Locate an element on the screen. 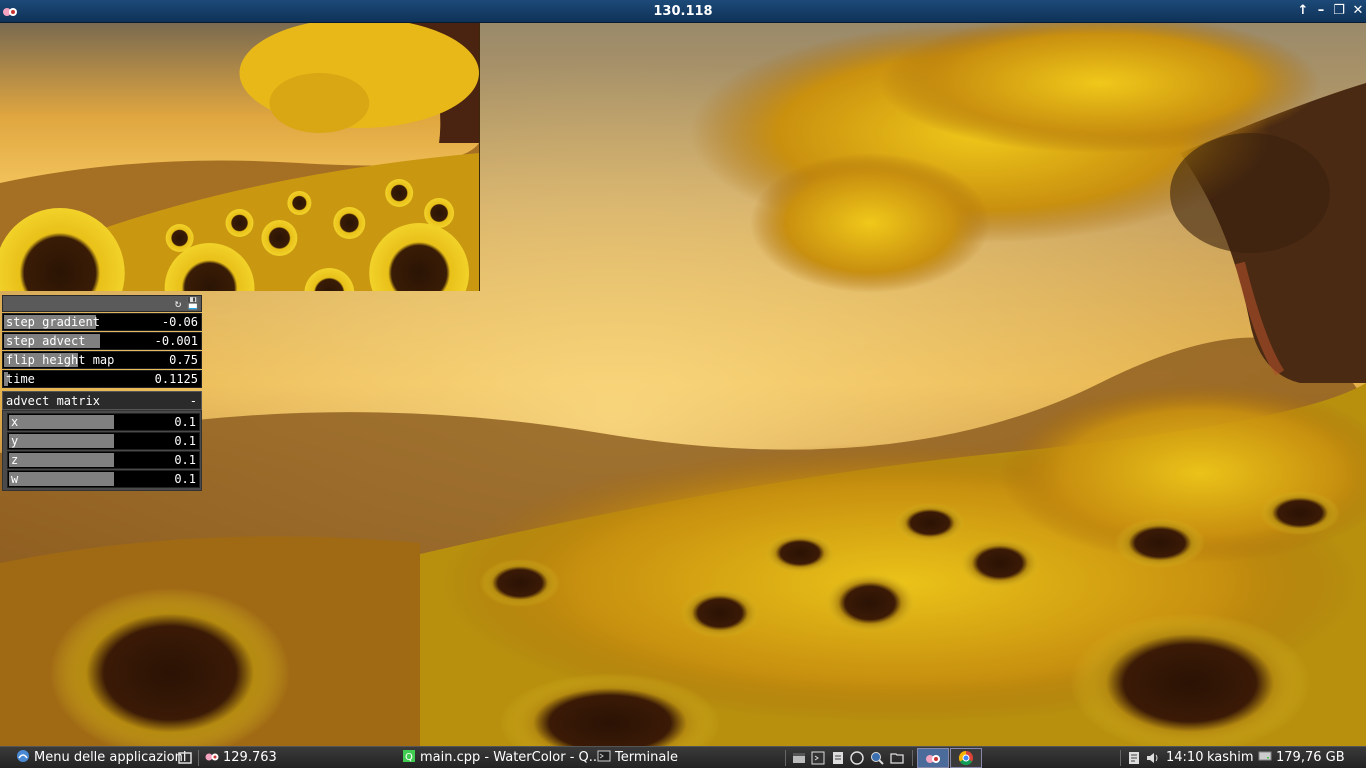  param-slider-step-gradient: step gradient -0.06 is located at coordinates (102, 322).